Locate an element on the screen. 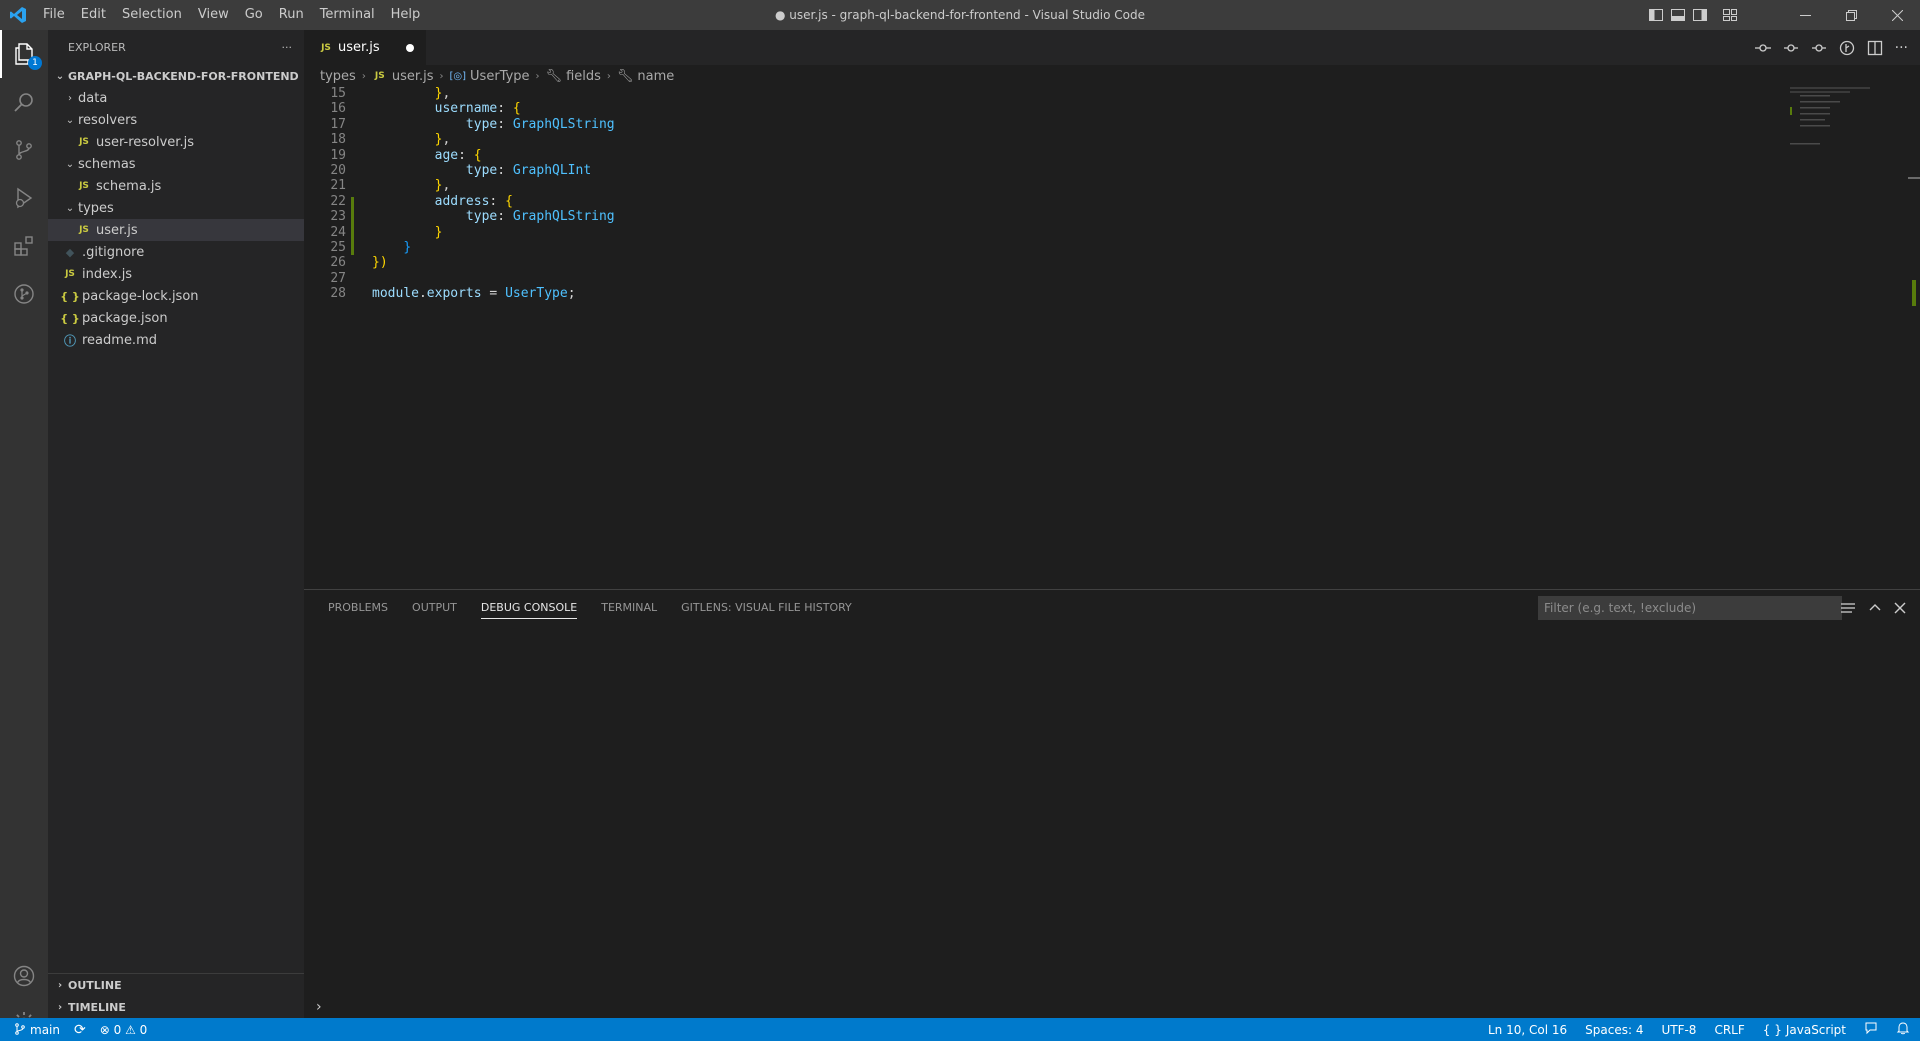 This screenshot has width=1920, height=1041. tab-output: OUTPUT is located at coordinates (434, 607).